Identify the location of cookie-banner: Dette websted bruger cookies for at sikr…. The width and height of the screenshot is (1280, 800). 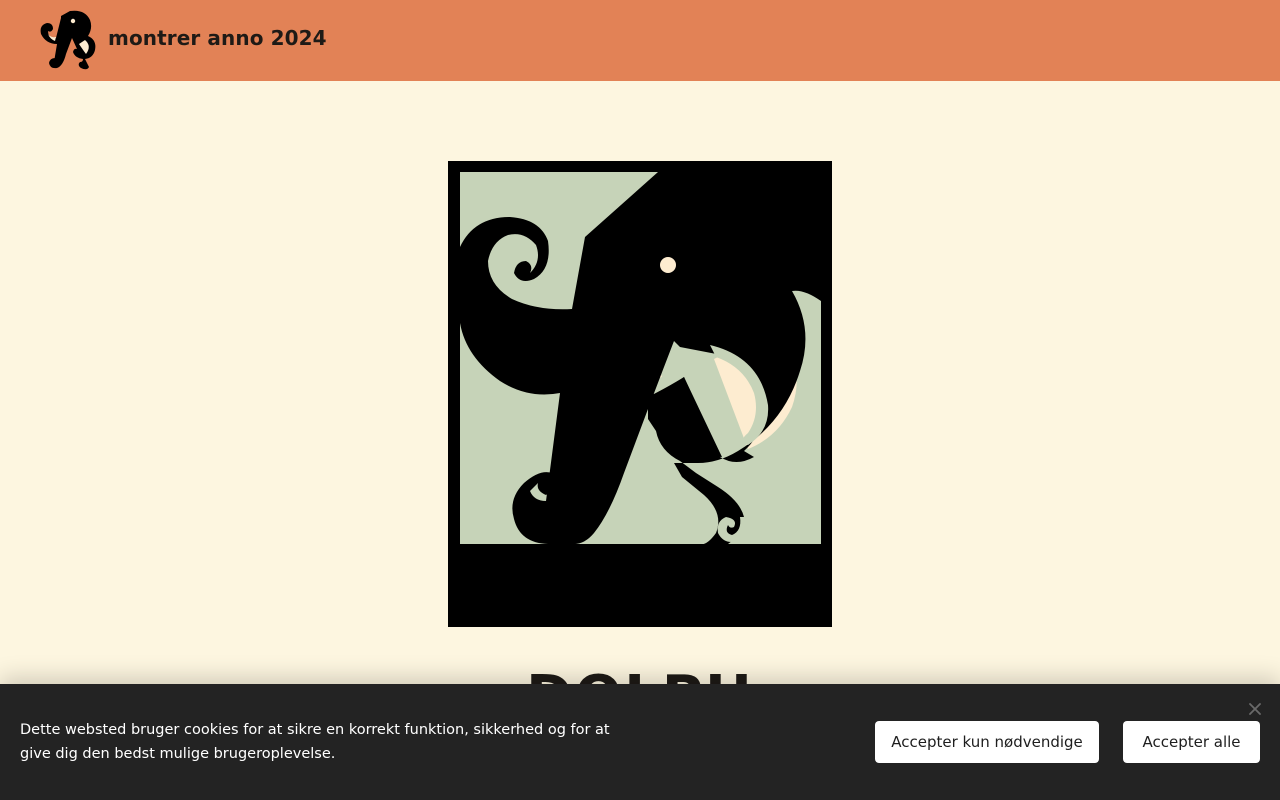
(640, 742).